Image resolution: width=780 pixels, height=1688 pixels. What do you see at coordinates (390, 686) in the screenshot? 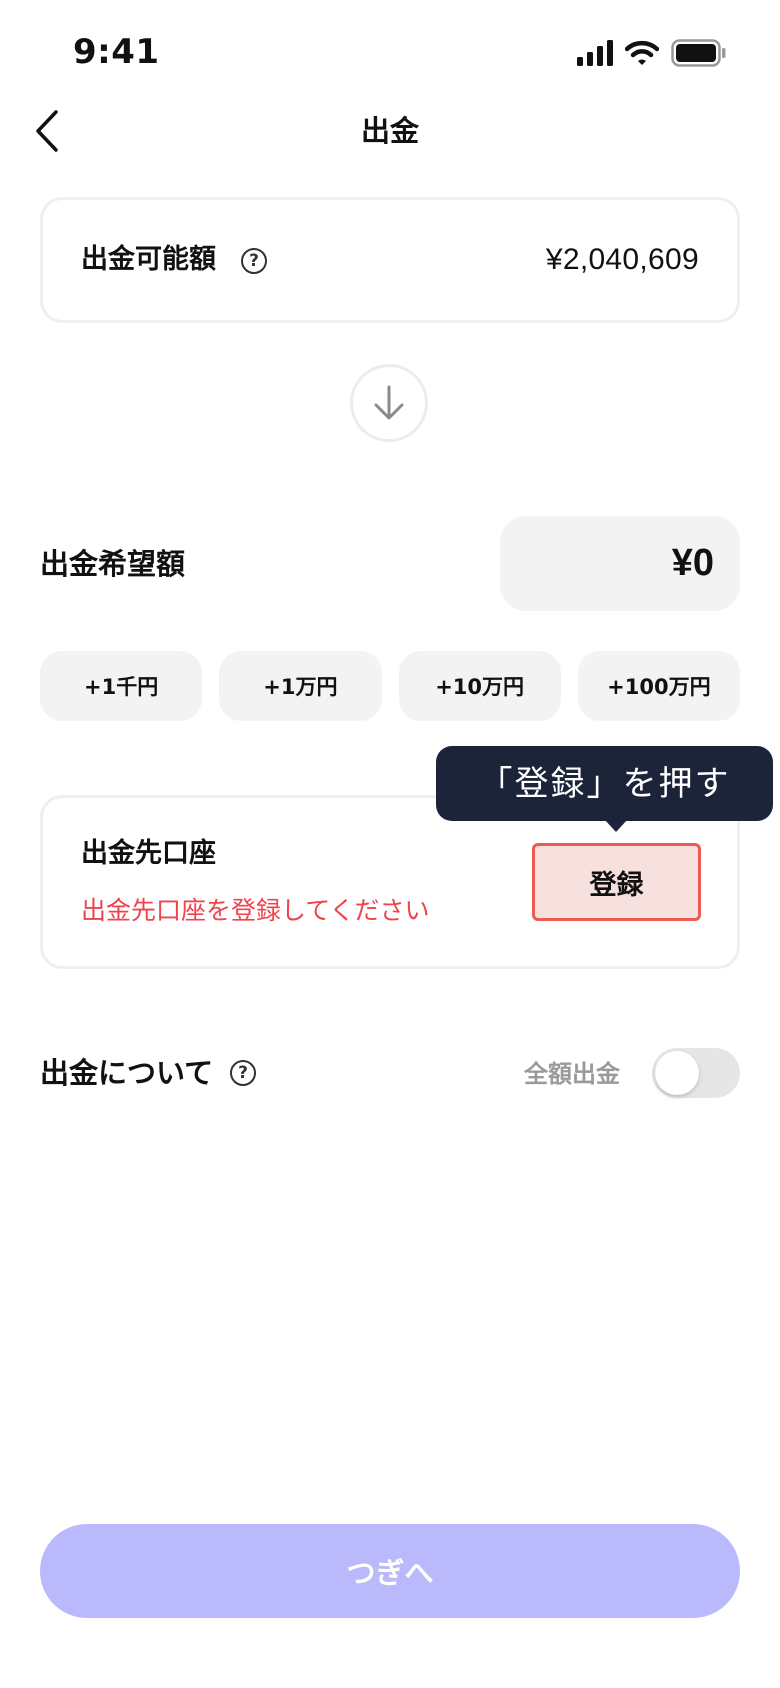
I see `quick-add-row: +1千円 +1万円 +10万円 +100万円` at bounding box center [390, 686].